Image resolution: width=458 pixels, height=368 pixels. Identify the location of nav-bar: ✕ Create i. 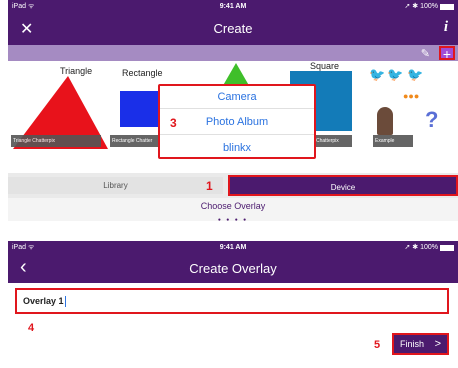
(233, 29).